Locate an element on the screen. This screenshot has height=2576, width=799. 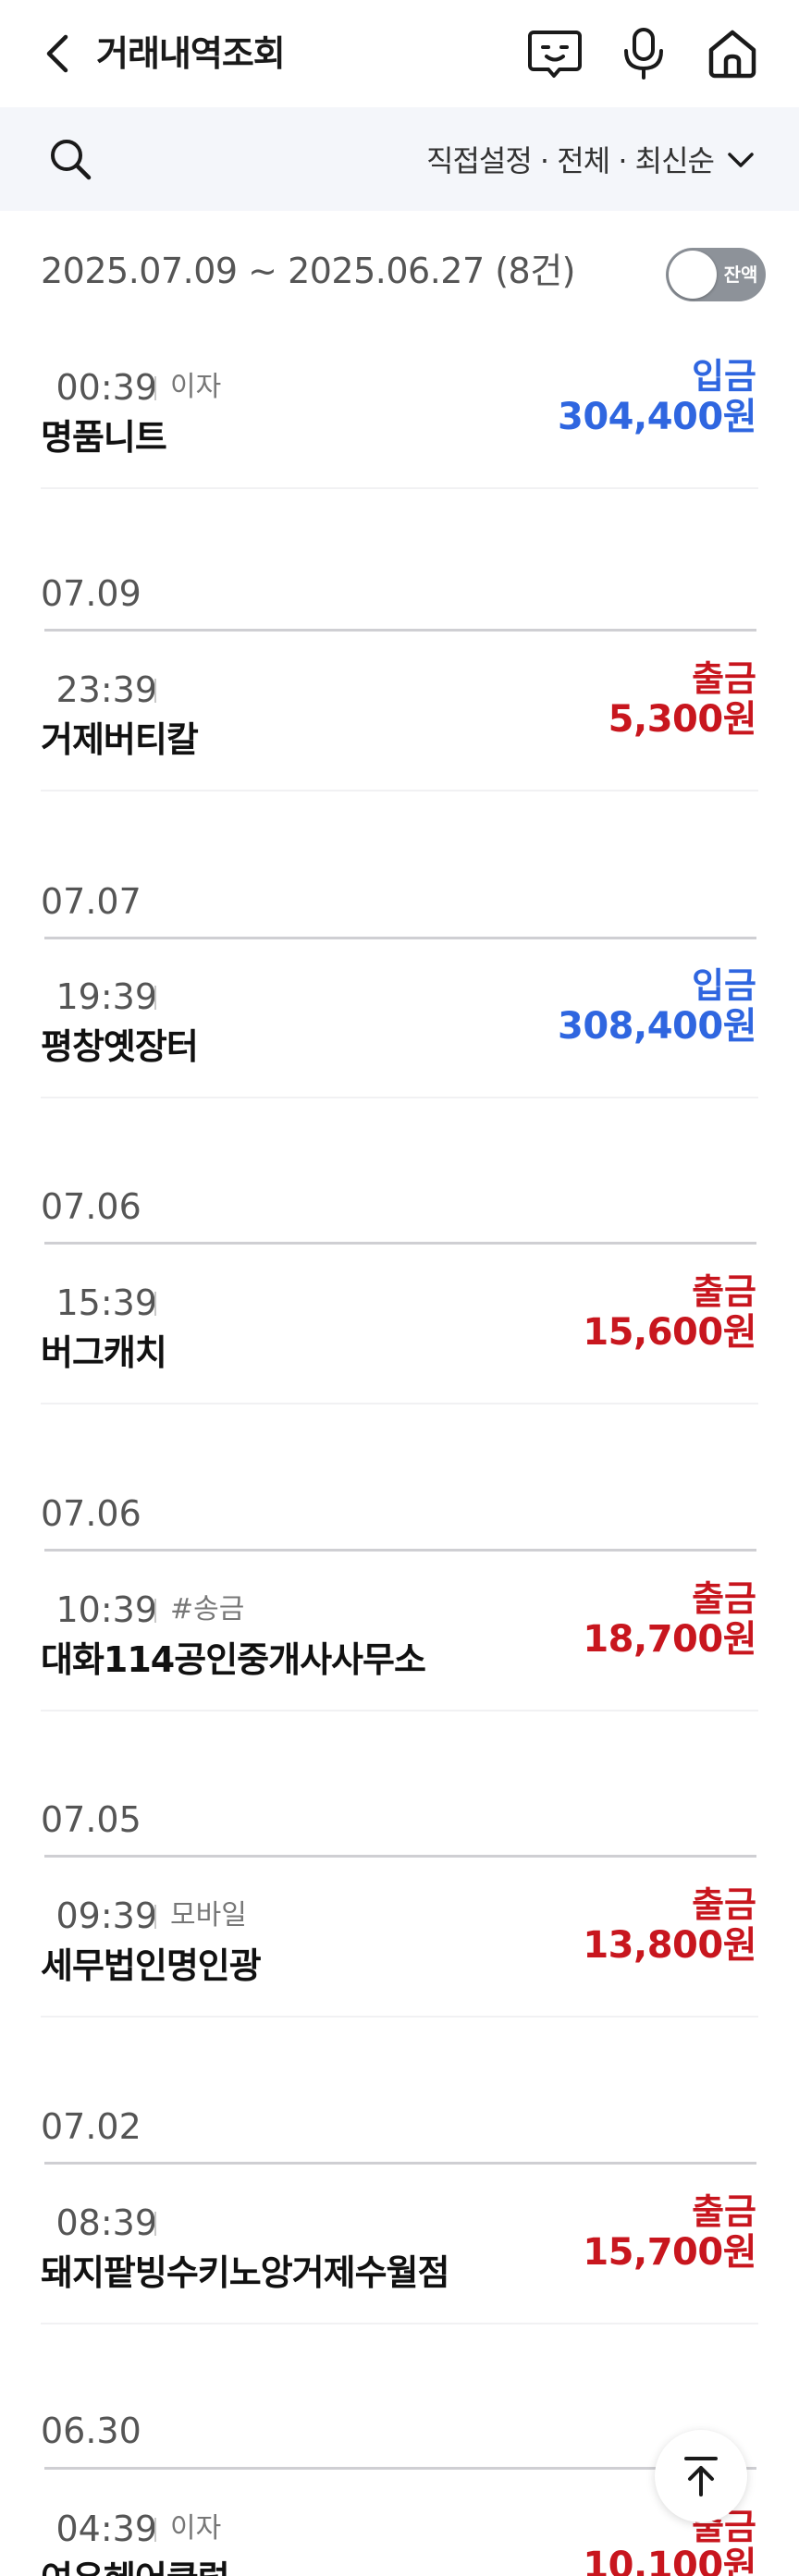
page-title: 거래내역조회 is located at coordinates (191, 54).